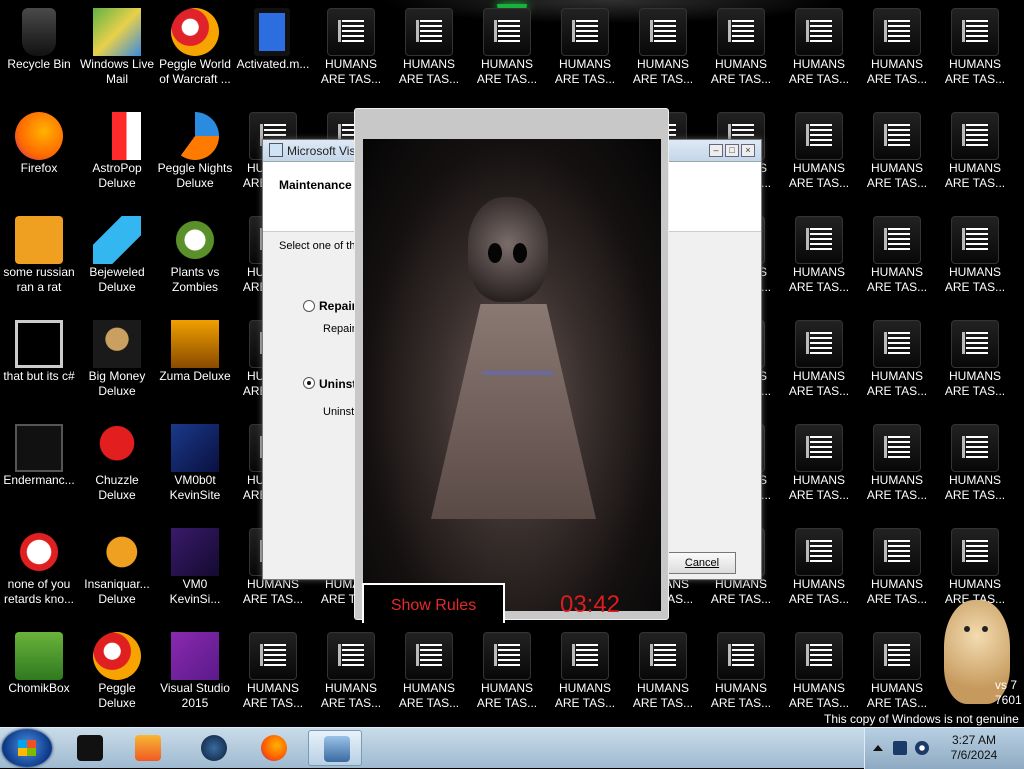 The image size is (1024, 769). I want to click on desktop-icon-vm0b0t: VM0b0t KevinSite, so click(195, 466).